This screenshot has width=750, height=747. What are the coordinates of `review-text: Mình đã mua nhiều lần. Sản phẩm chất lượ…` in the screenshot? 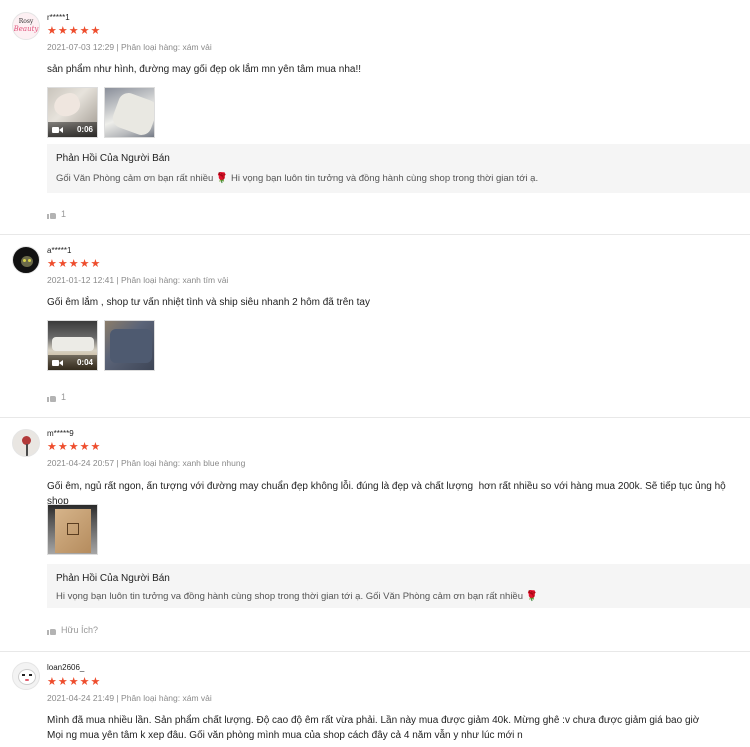 It's located at (373, 728).